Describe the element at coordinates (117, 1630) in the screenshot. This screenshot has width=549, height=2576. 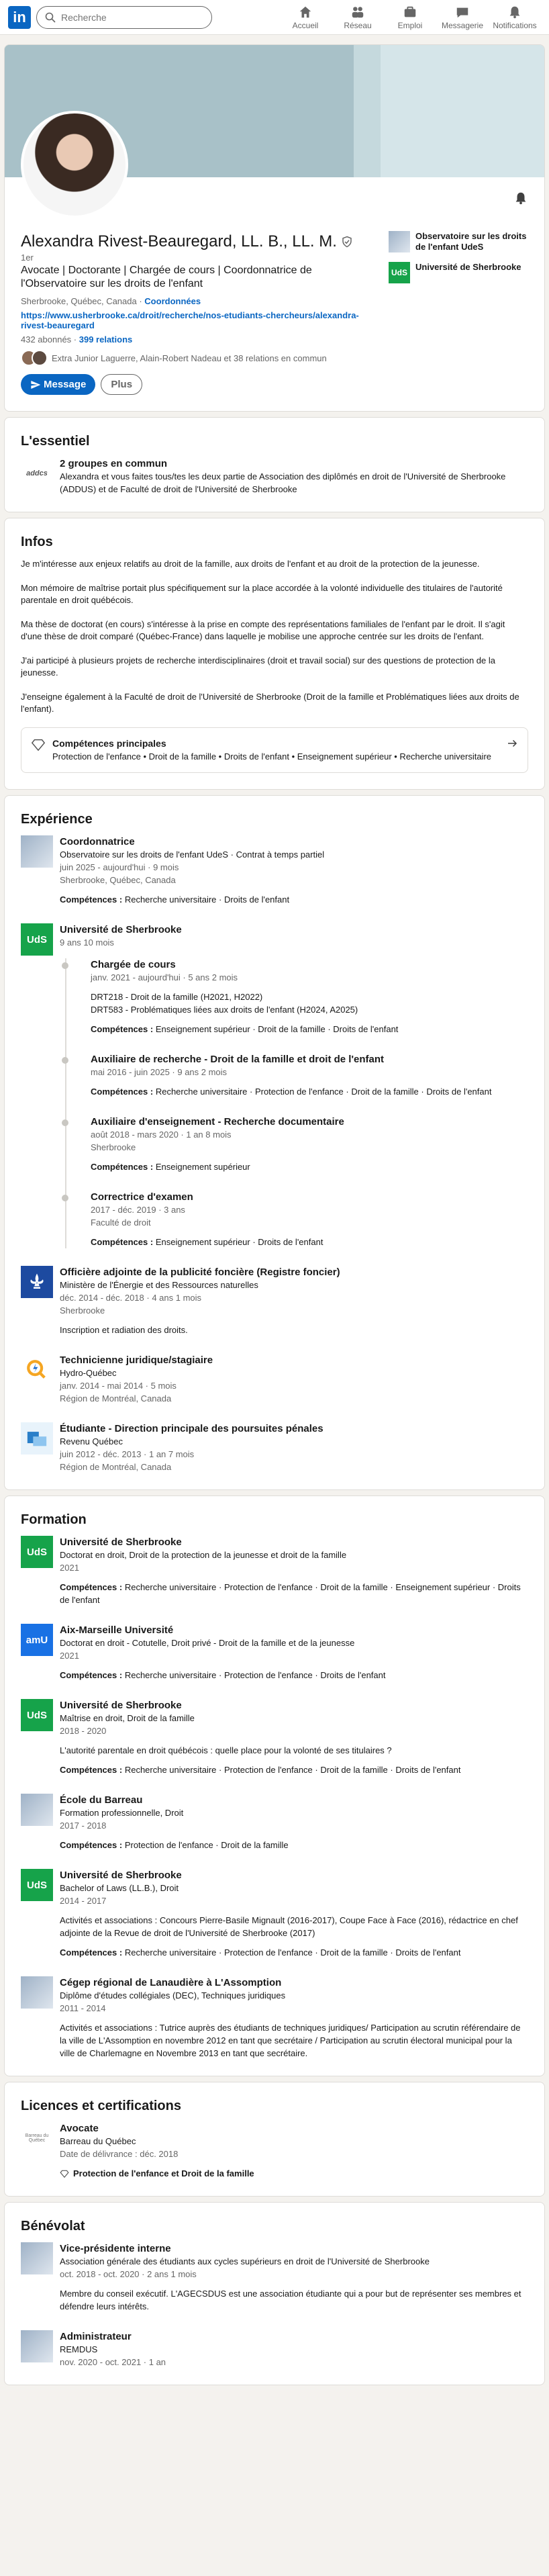
I see `school-name: Aix-Marseille Université` at that location.